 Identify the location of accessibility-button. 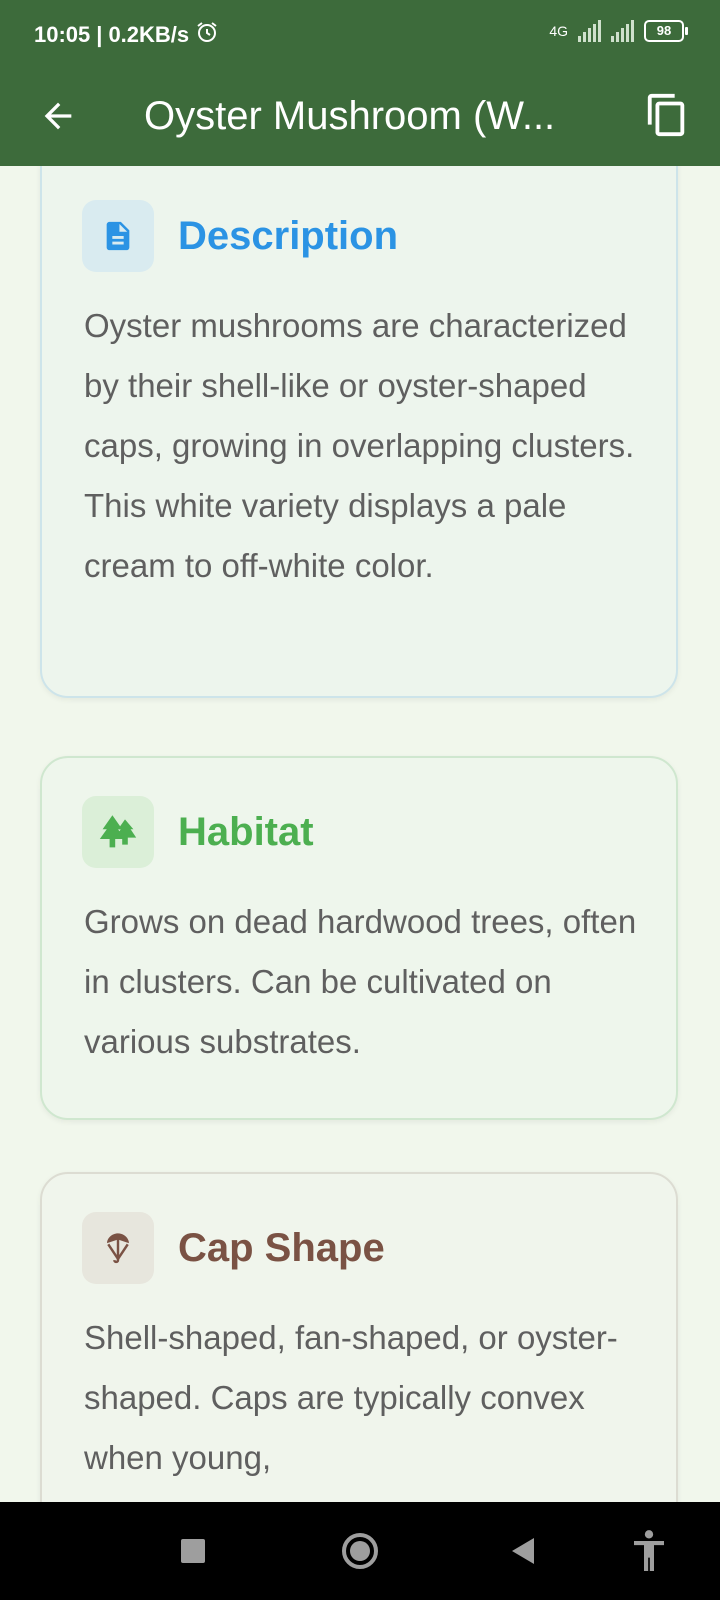
(649, 1551).